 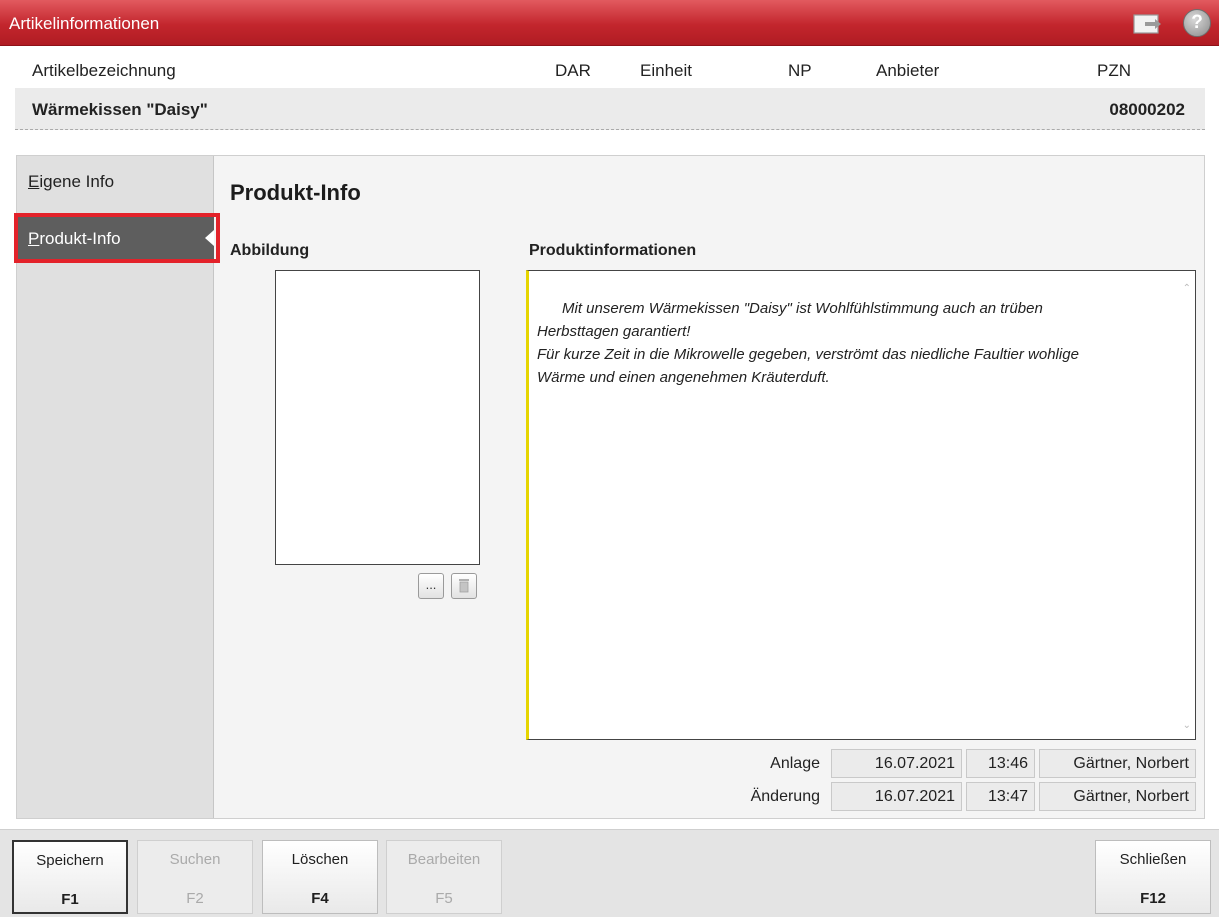 What do you see at coordinates (613, 250) in the screenshot?
I see `product-info-label: Produktinformationen` at bounding box center [613, 250].